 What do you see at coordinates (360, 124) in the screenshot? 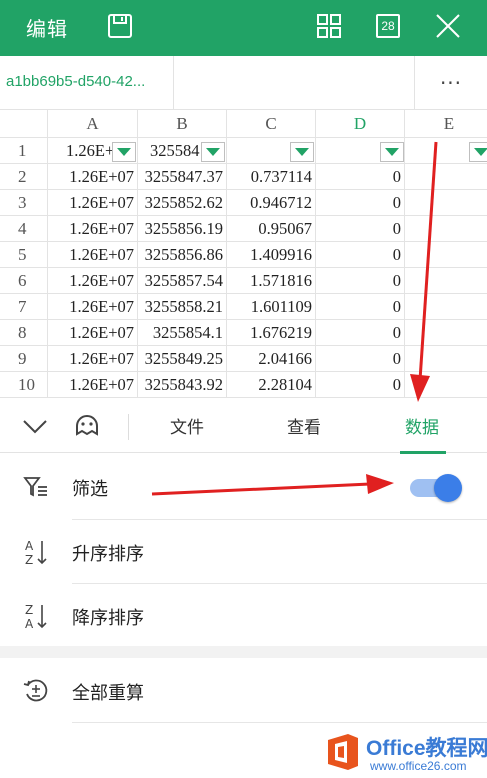
I see `column-header: D` at bounding box center [360, 124].